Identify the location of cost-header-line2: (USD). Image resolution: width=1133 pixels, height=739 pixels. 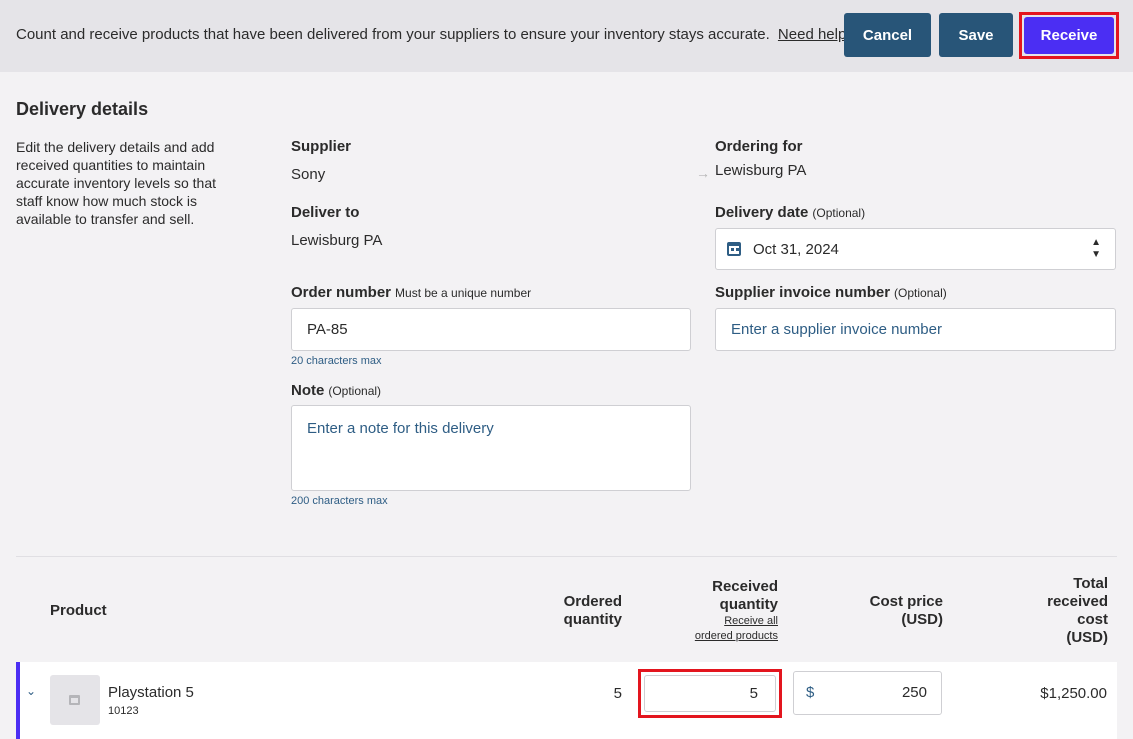
(922, 619).